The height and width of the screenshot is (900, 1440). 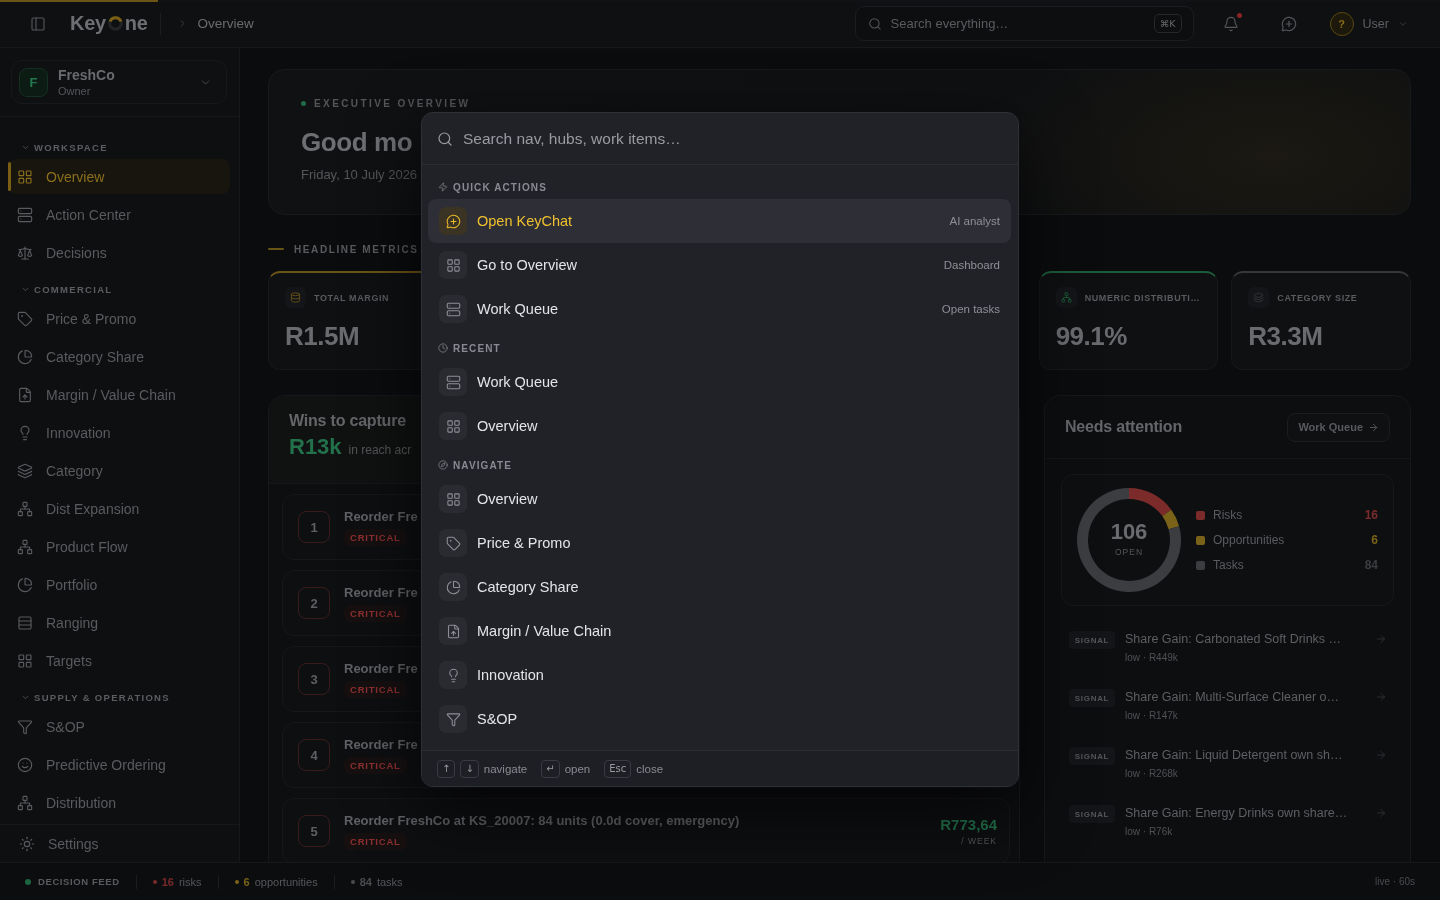 I want to click on win-title: Reorder FreshCo at KS_20007: 84 units (0.0d cover, emergency), so click(x=542, y=820).